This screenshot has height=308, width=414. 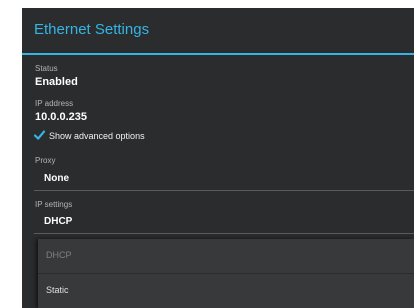 What do you see at coordinates (39, 135) in the screenshot?
I see `checkmark-icon` at bounding box center [39, 135].